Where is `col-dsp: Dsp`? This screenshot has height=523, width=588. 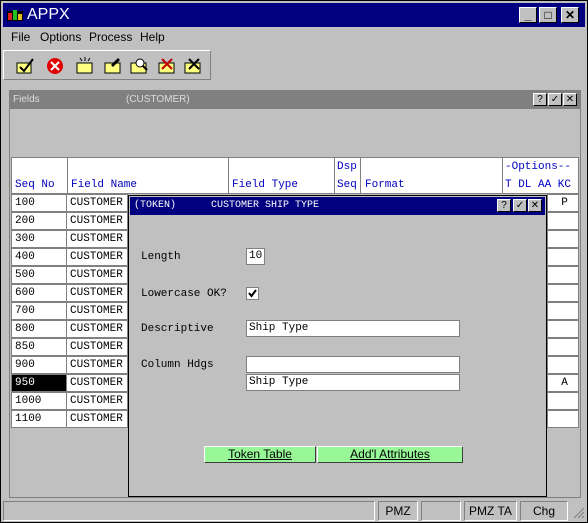 col-dsp: Dsp is located at coordinates (347, 167).